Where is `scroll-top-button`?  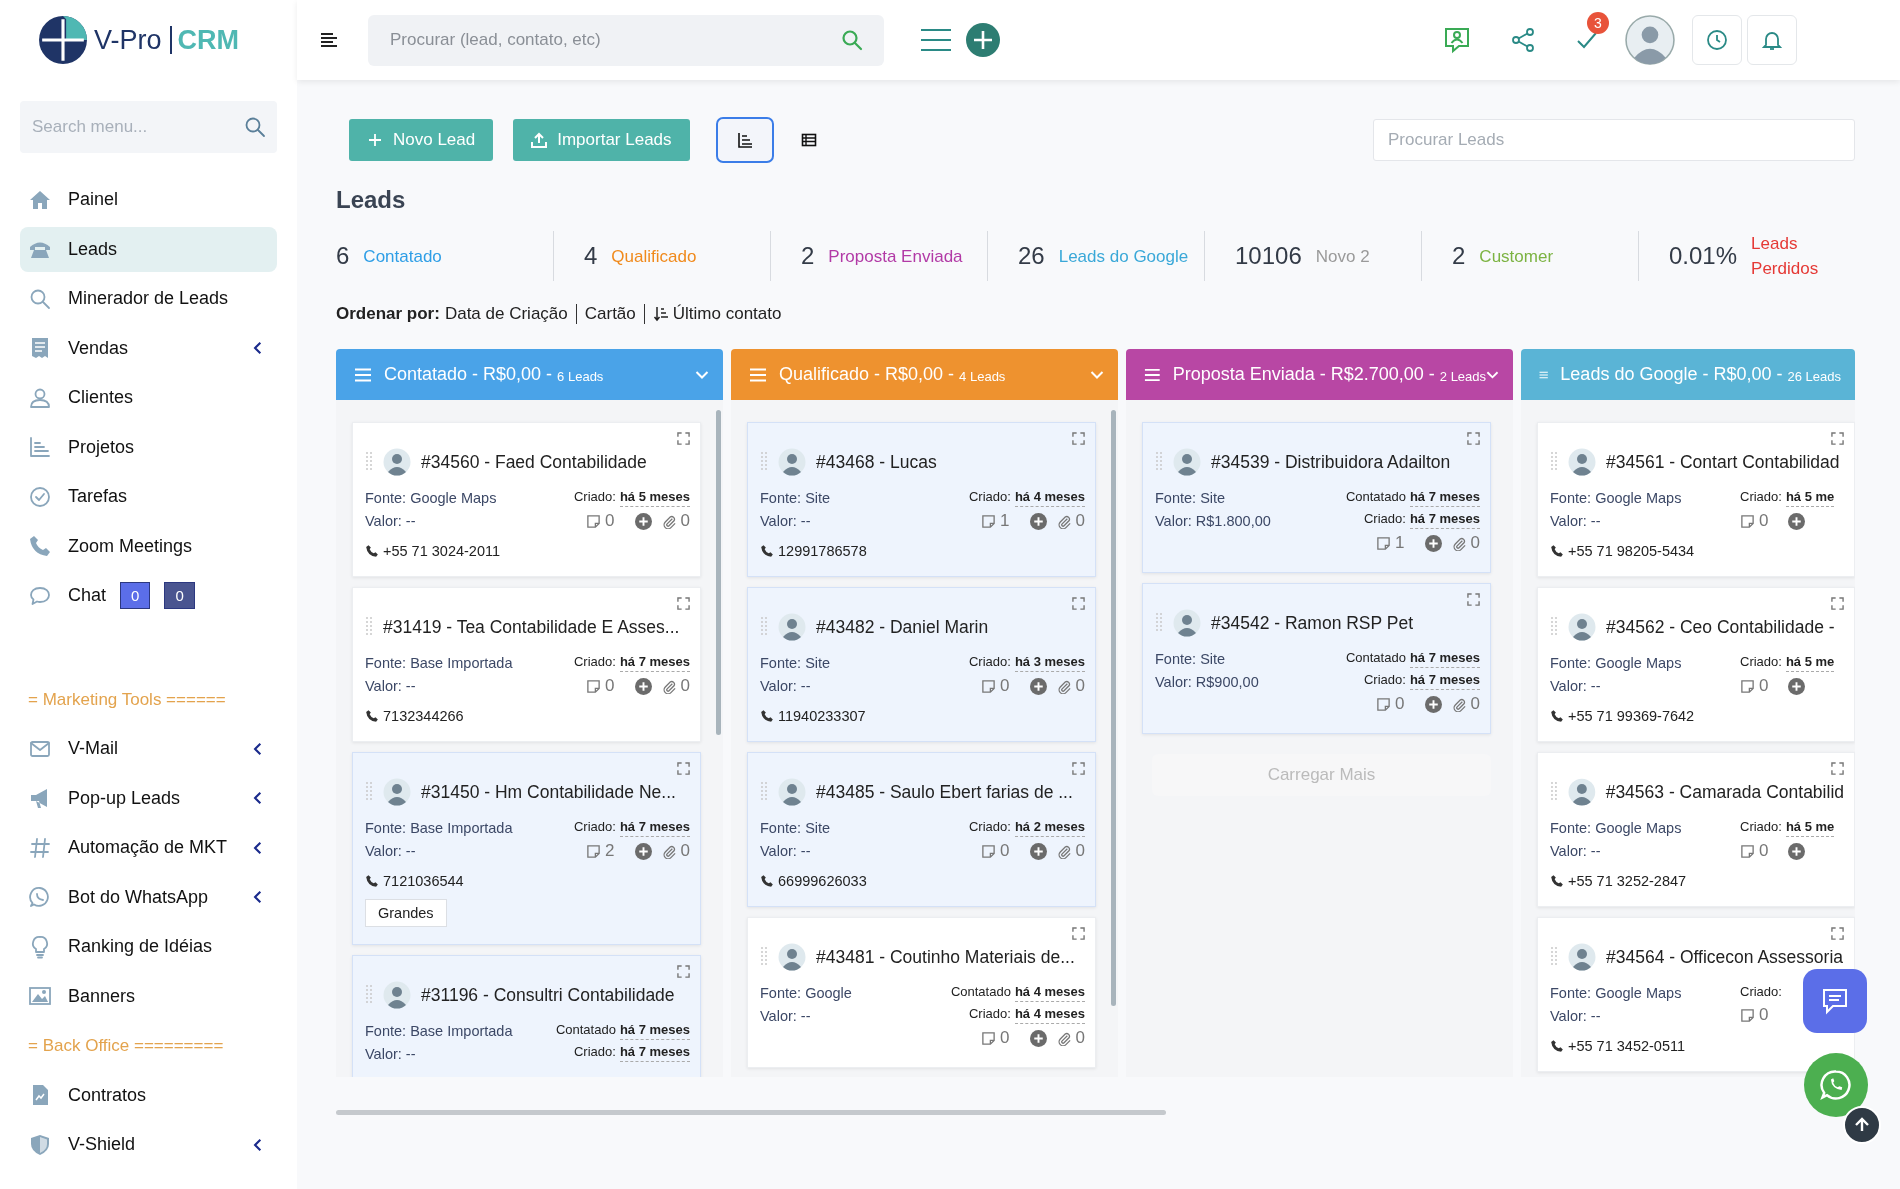 scroll-top-button is located at coordinates (1862, 1125).